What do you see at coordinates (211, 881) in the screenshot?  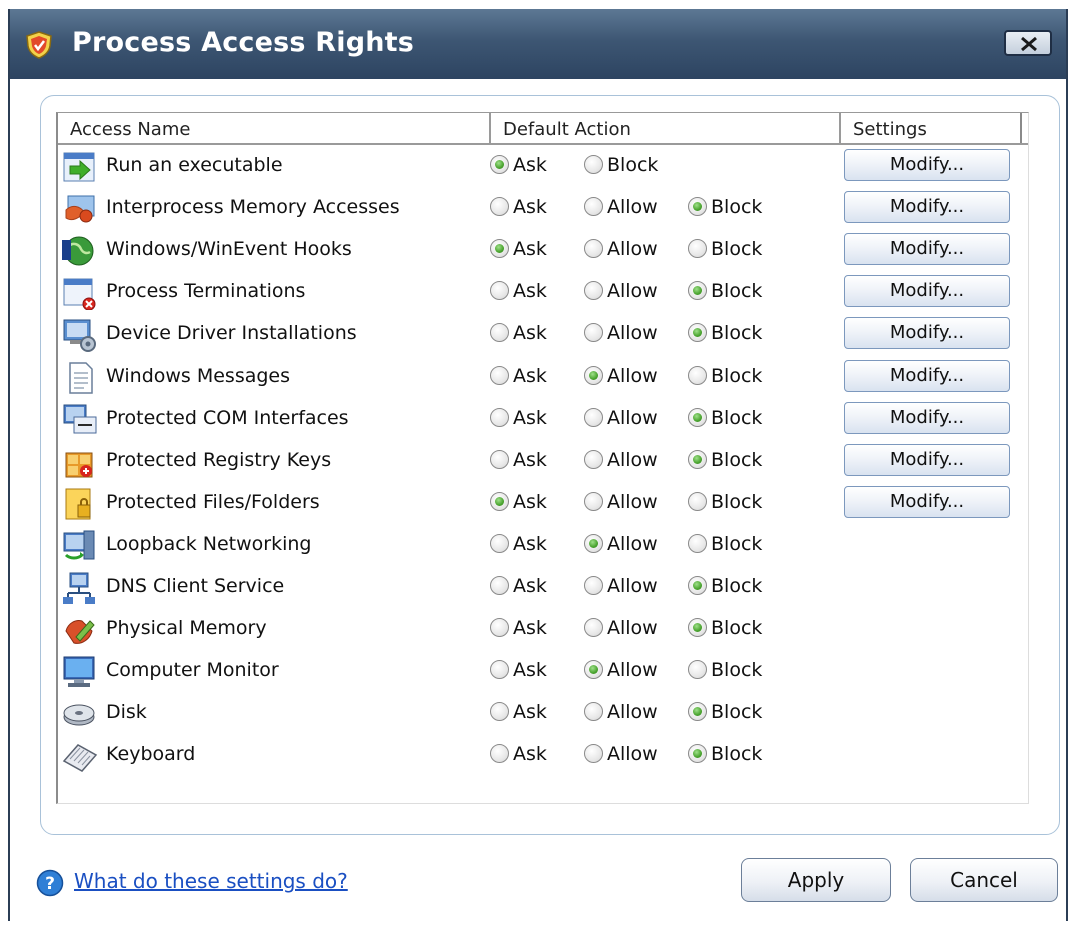 I see `help-link: What do these settings do?` at bounding box center [211, 881].